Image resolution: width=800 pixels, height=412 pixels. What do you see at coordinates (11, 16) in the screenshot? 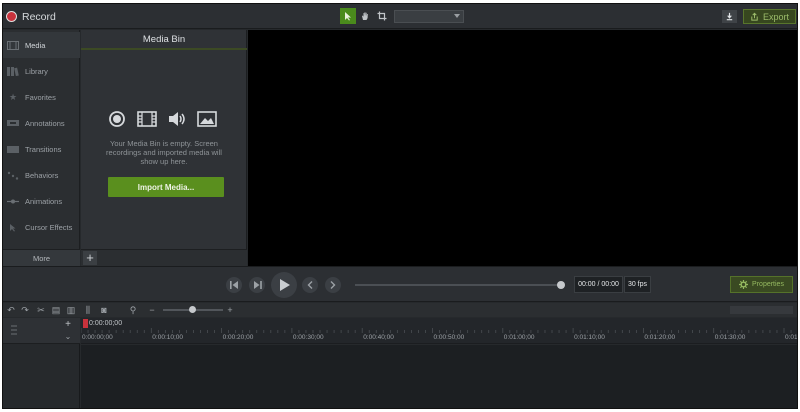
I see `record-icon` at bounding box center [11, 16].